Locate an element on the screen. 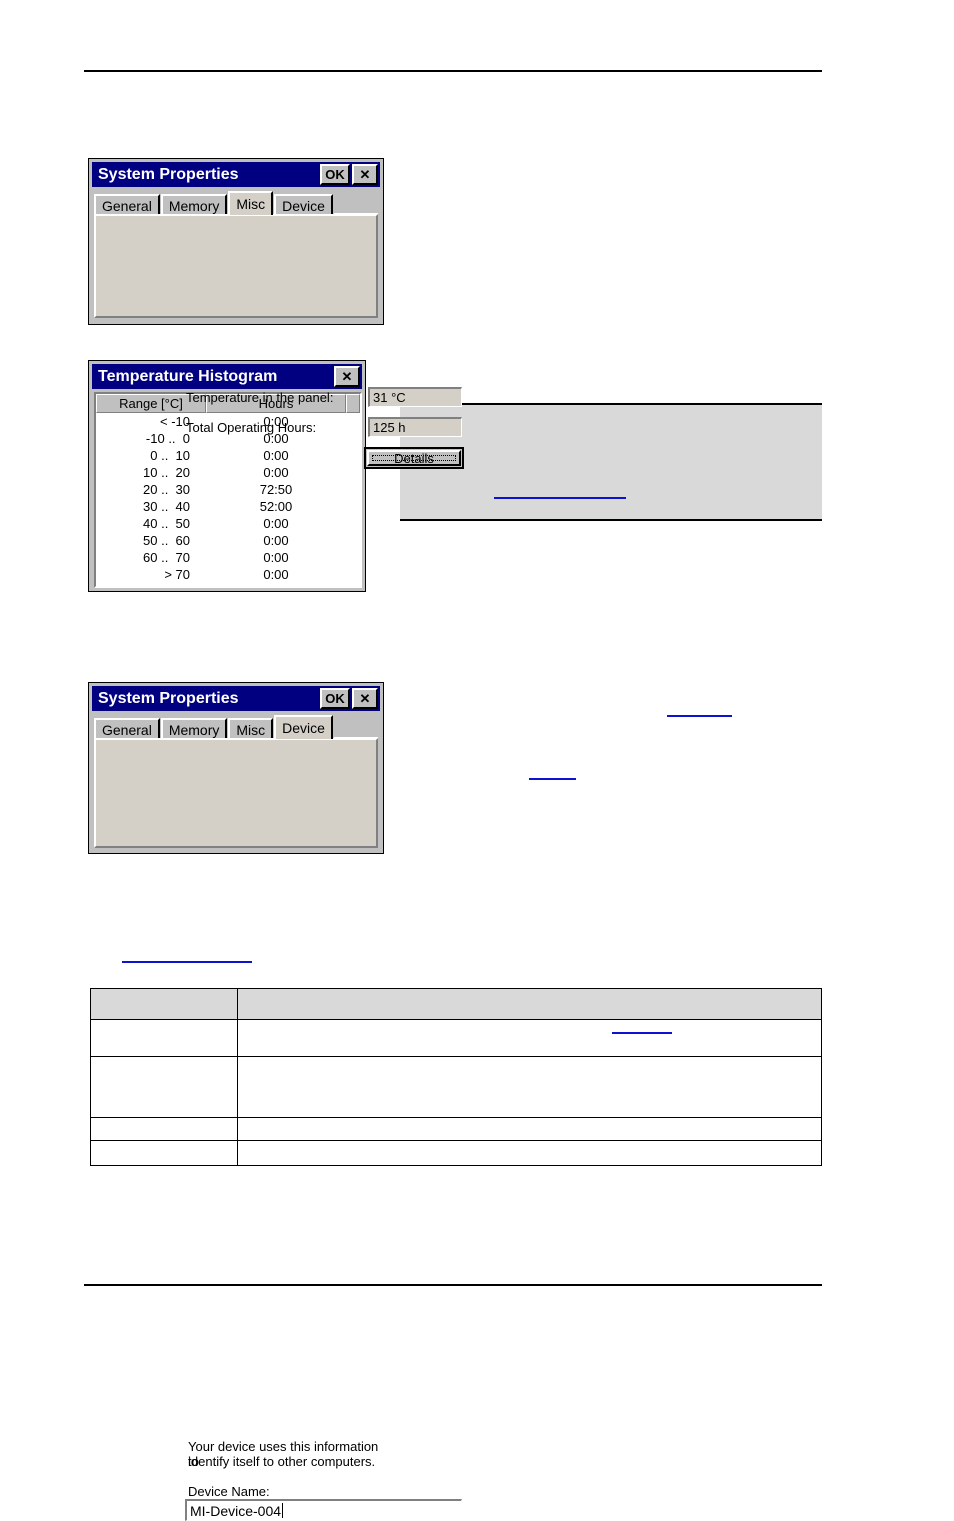 The height and width of the screenshot is (1521, 954). device-tab-panel is located at coordinates (236, 793).